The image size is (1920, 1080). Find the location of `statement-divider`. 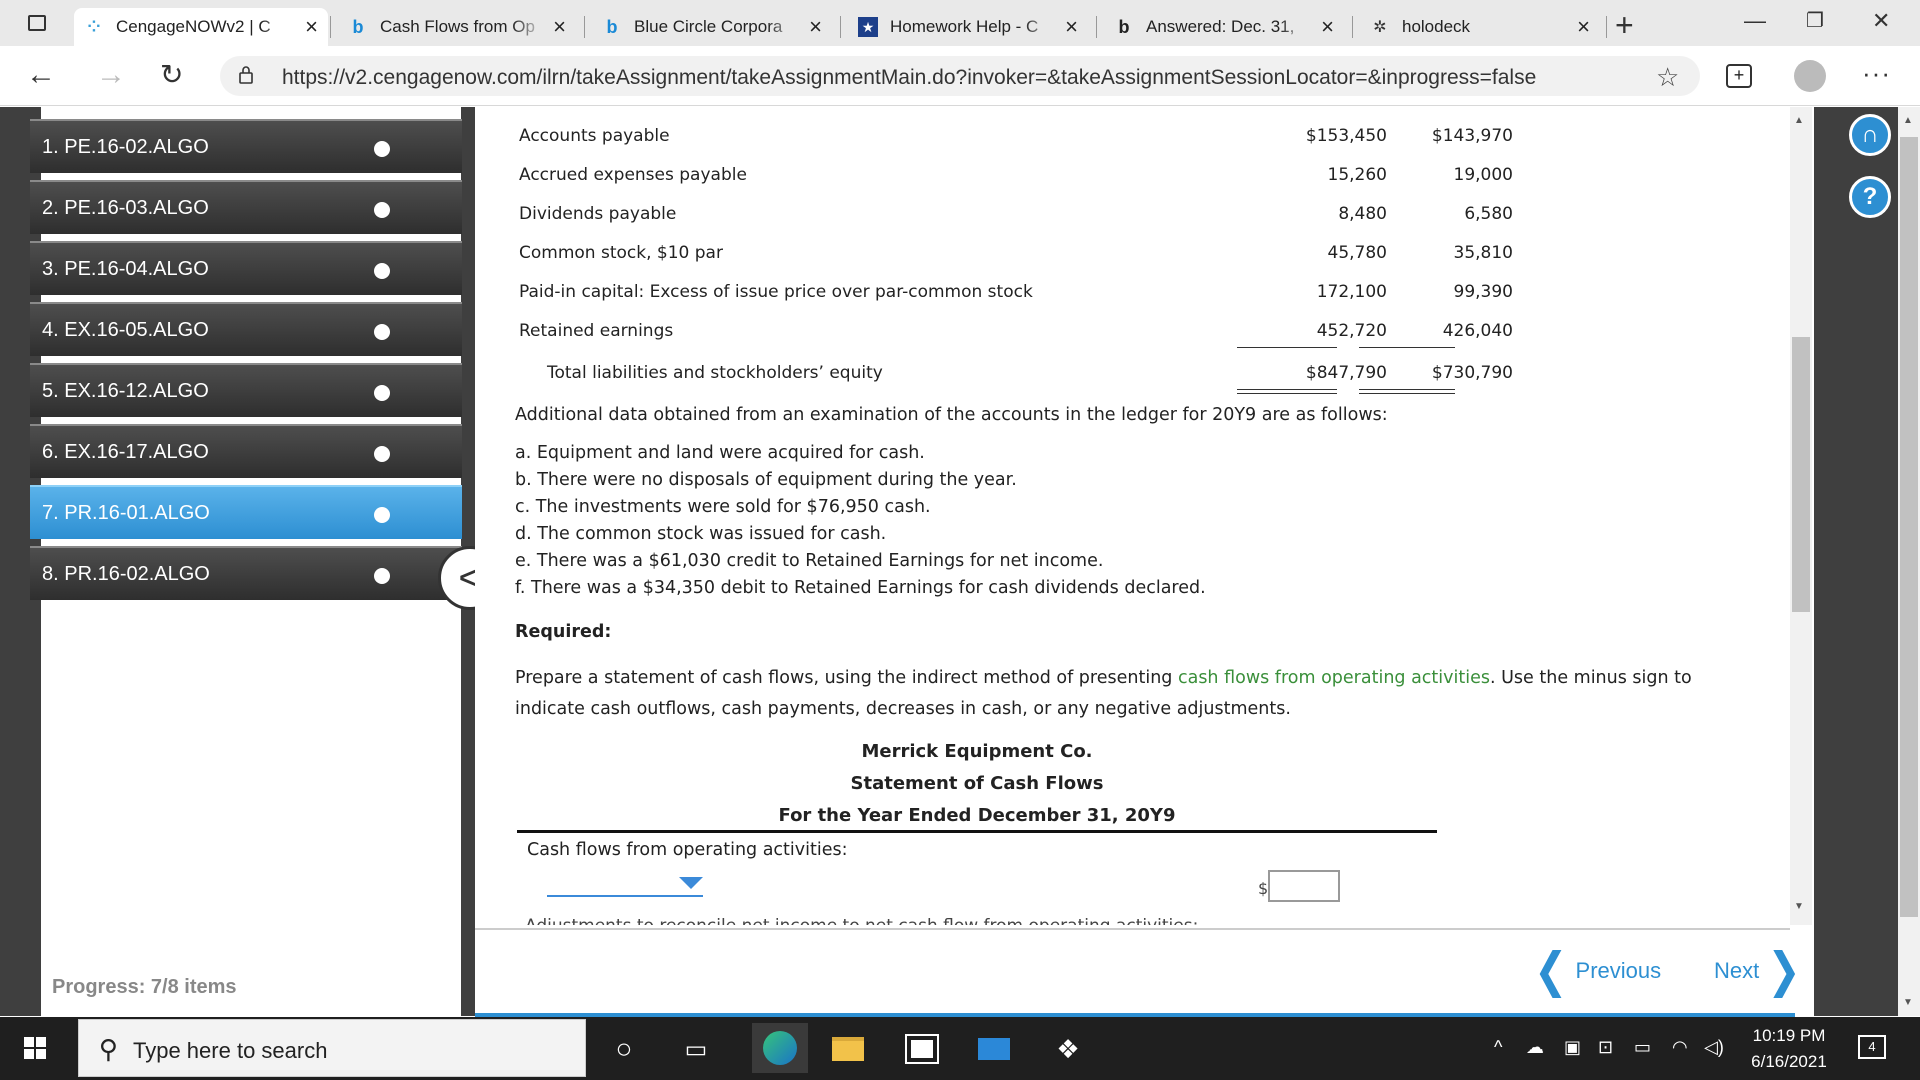

statement-divider is located at coordinates (977, 831).